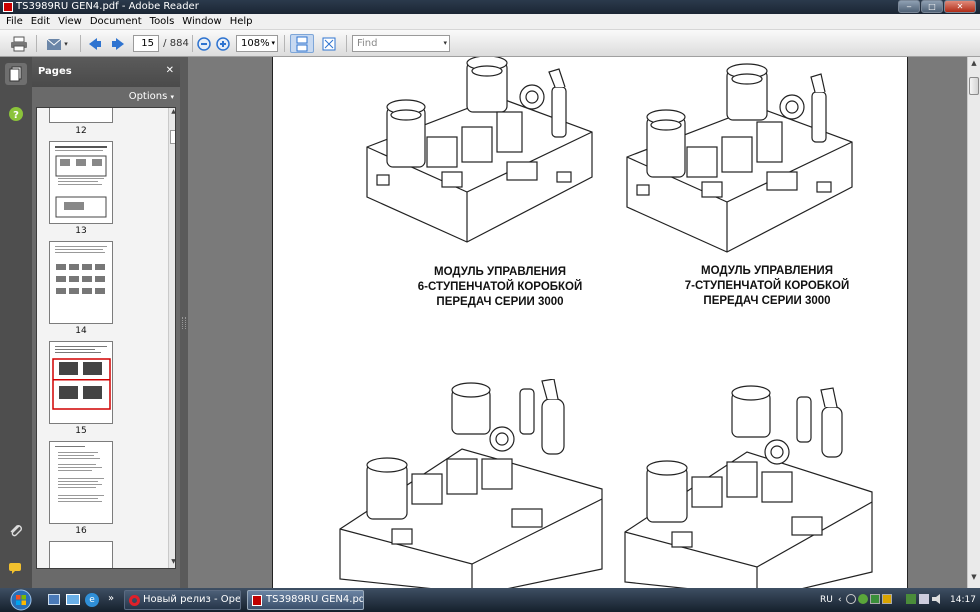 This screenshot has height=612, width=980. Describe the element at coordinates (851, 599) in the screenshot. I see `clock-icon` at that location.